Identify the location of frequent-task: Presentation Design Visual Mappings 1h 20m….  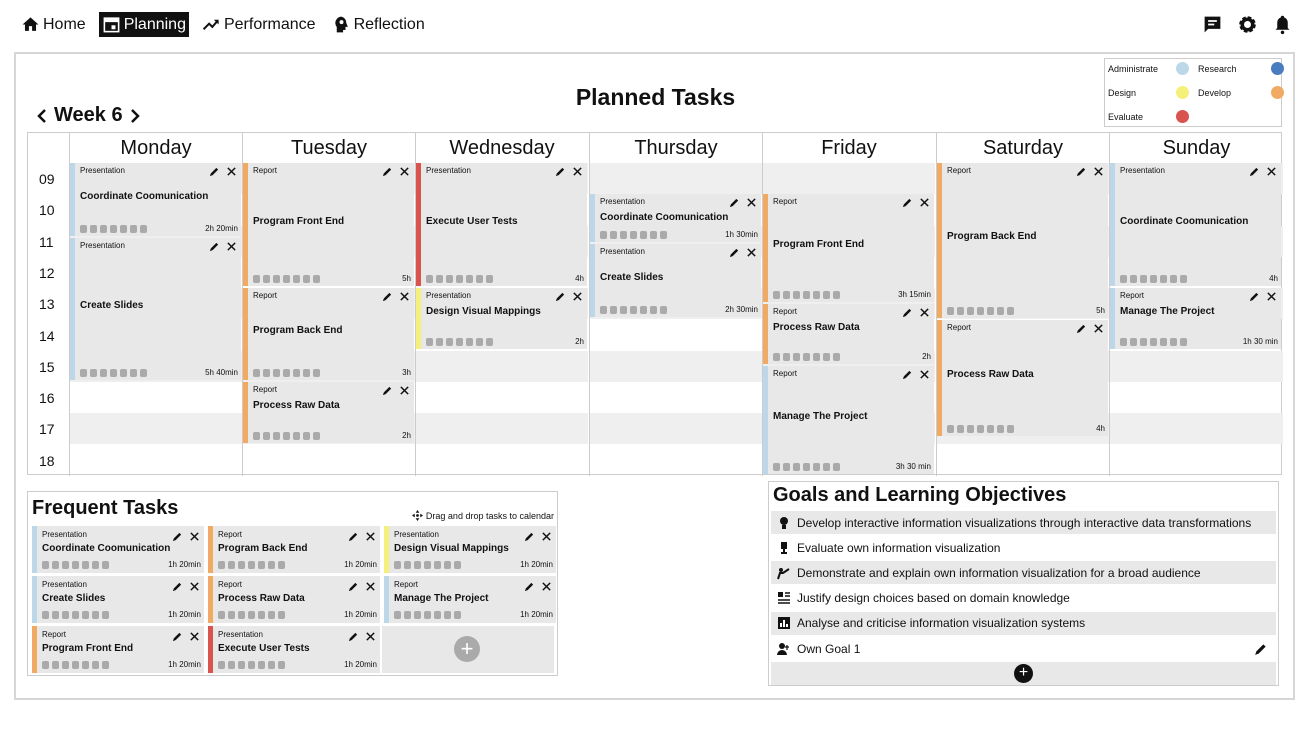
(470, 549).